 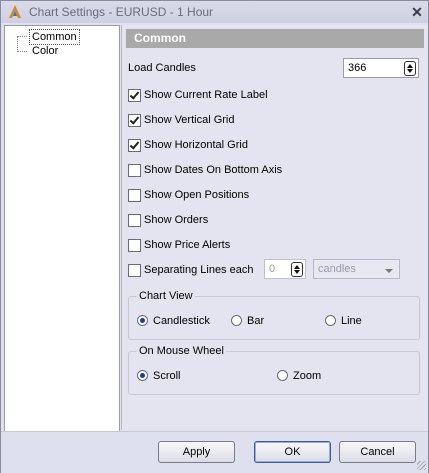 I want to click on checkbox-label: Show Horizontal Grid, so click(x=196, y=145).